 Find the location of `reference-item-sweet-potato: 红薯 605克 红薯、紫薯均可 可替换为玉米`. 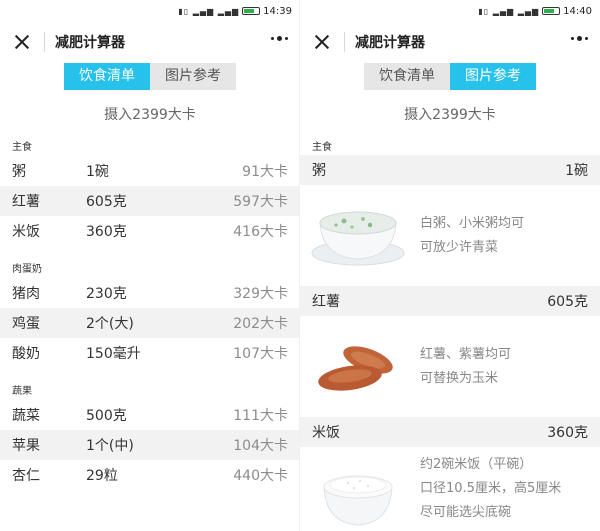

reference-item-sweet-potato: 红薯 605克 红薯、紫薯均可 可替换为玉米 is located at coordinates (450, 351).